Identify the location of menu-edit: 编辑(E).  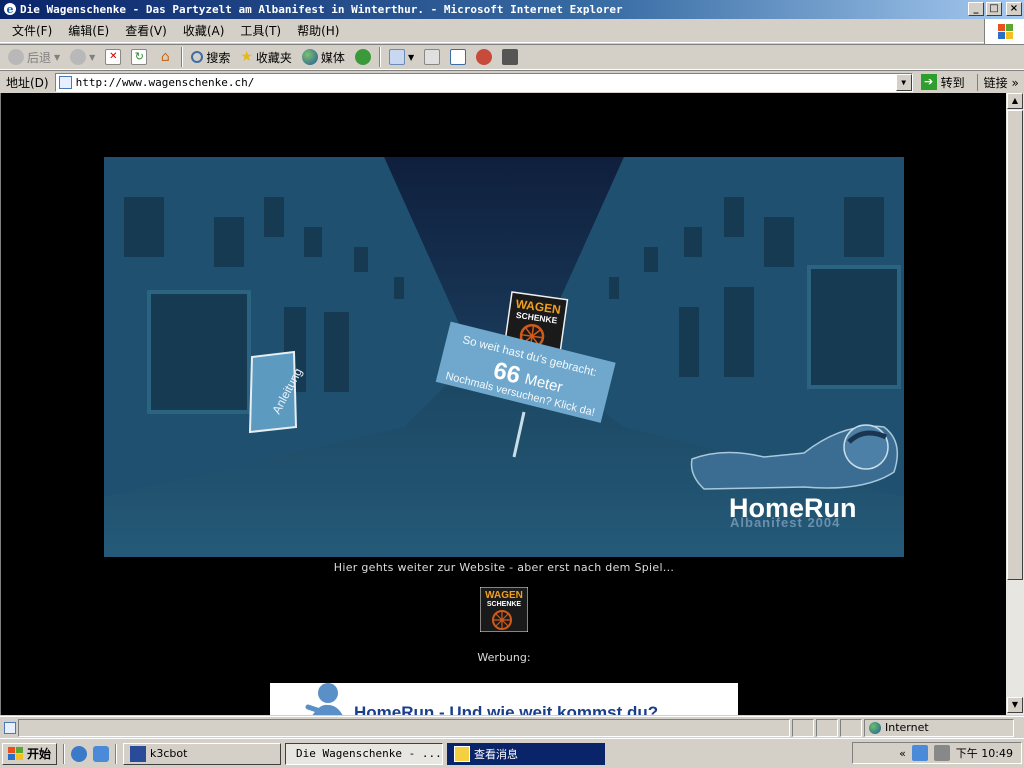
(88, 30).